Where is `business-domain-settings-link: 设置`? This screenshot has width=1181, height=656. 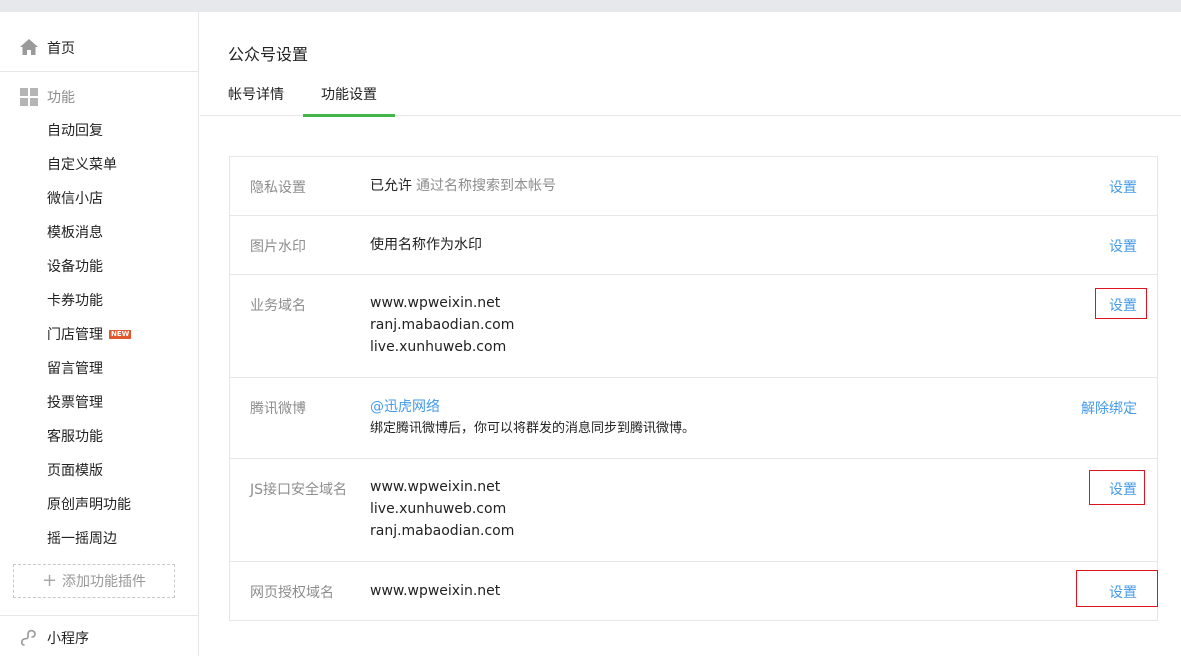
business-domain-settings-link: 设置 is located at coordinates (1123, 305).